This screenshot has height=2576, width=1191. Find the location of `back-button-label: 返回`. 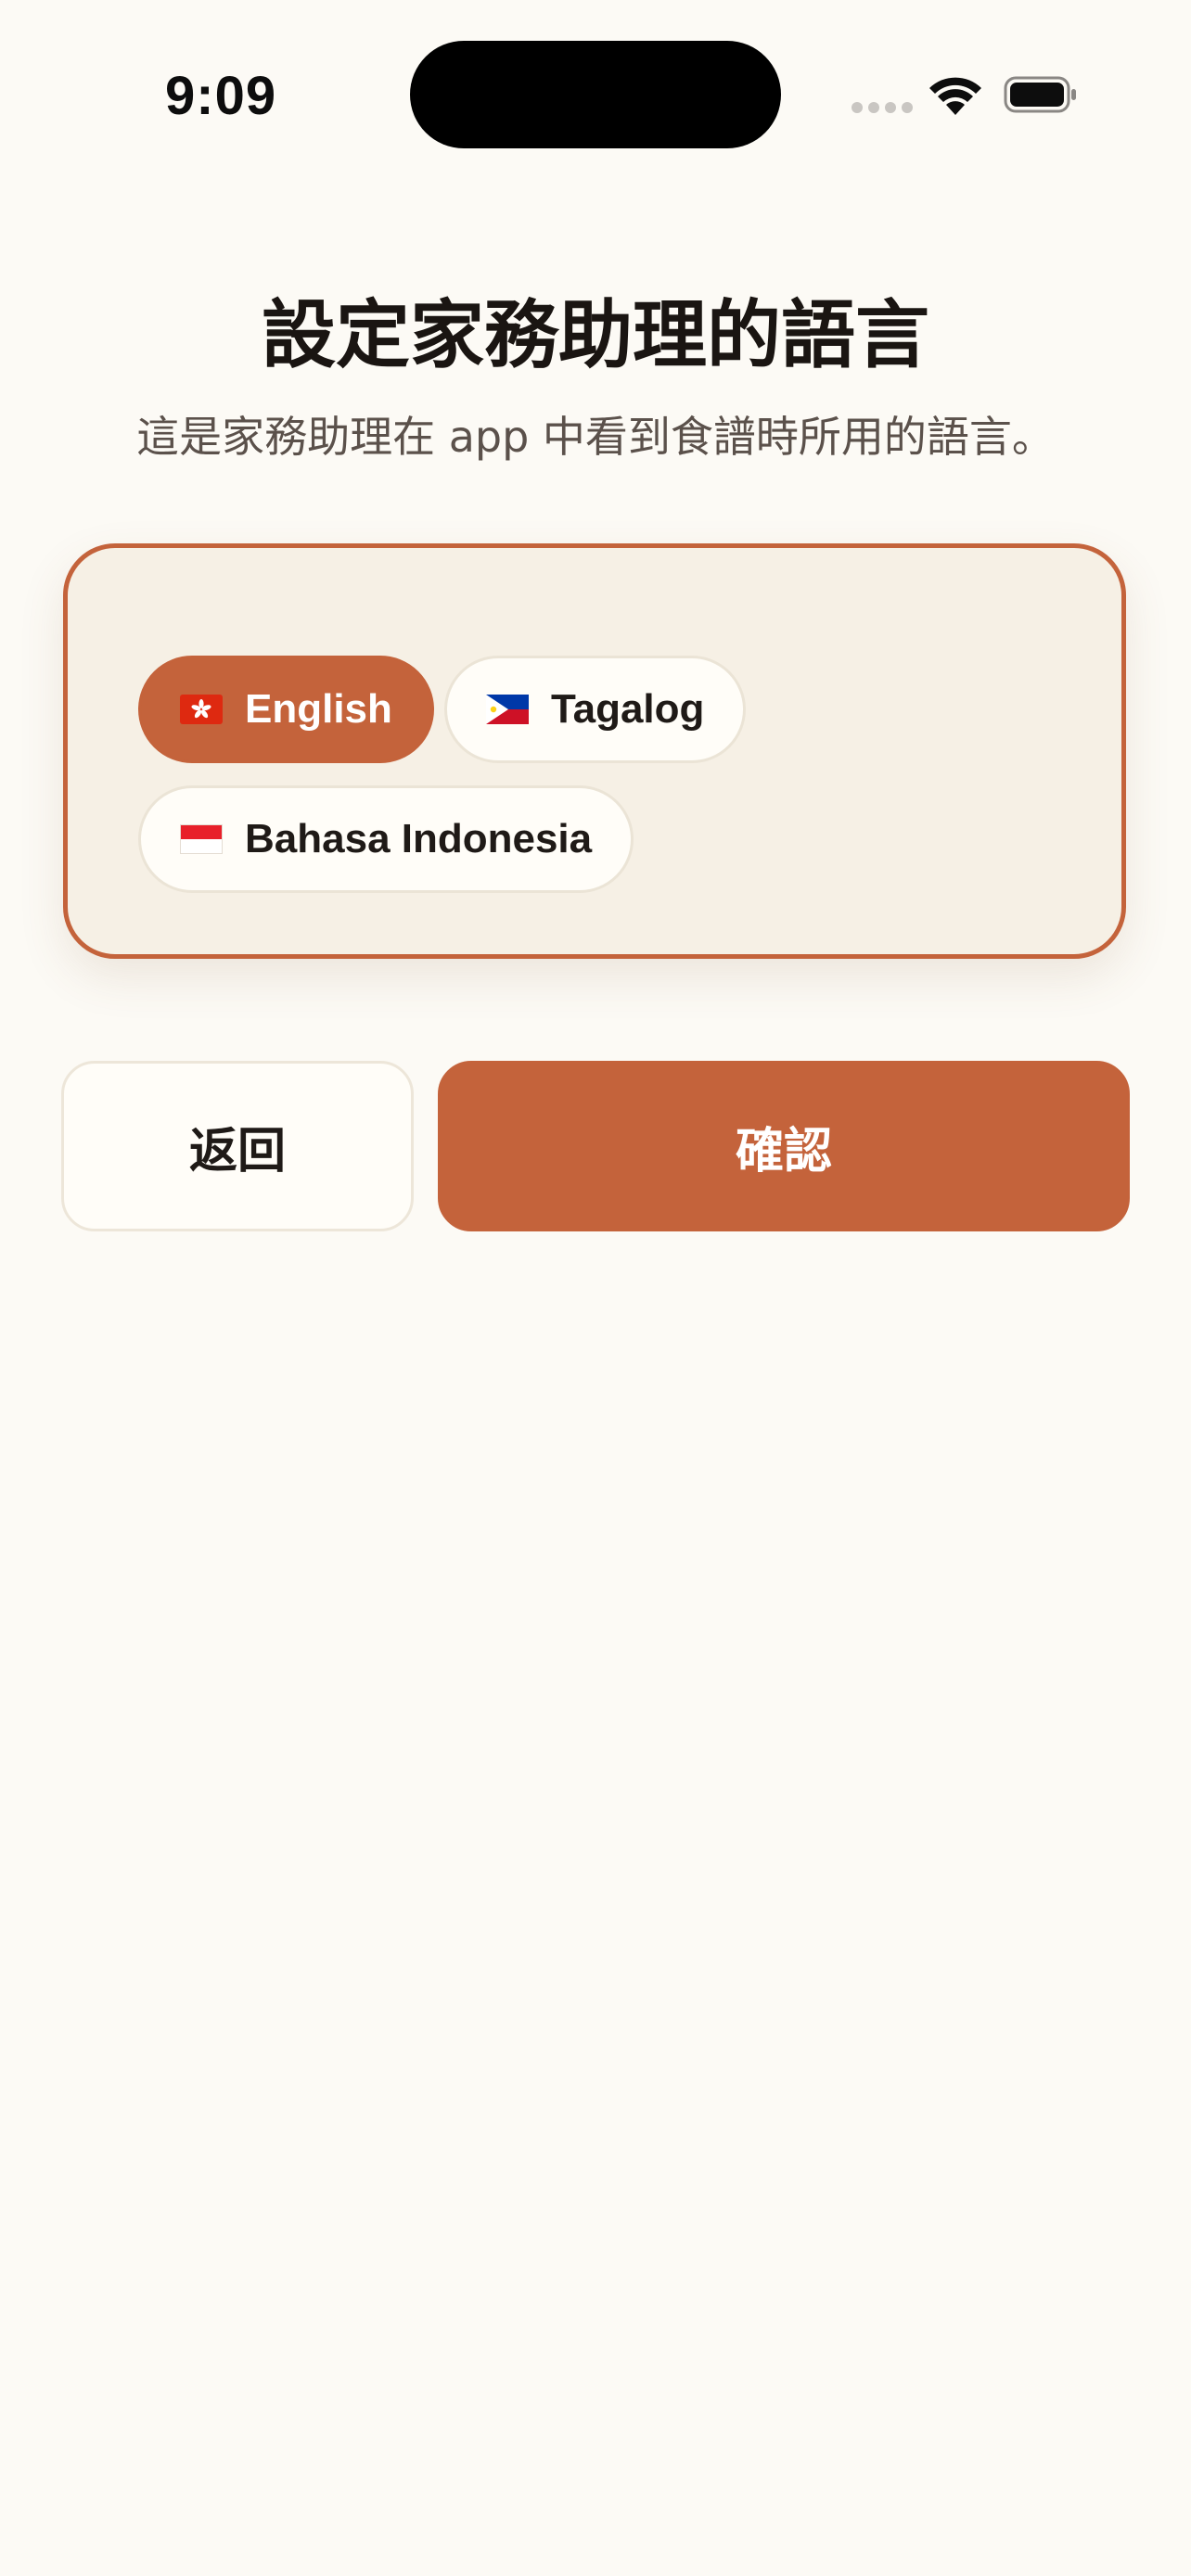

back-button-label: 返回 is located at coordinates (237, 1151).